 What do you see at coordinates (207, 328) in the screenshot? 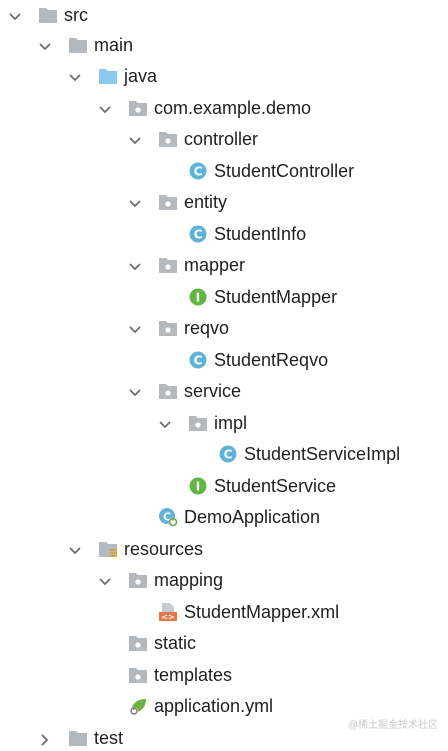
I see `tree-item-label: reqvo` at bounding box center [207, 328].